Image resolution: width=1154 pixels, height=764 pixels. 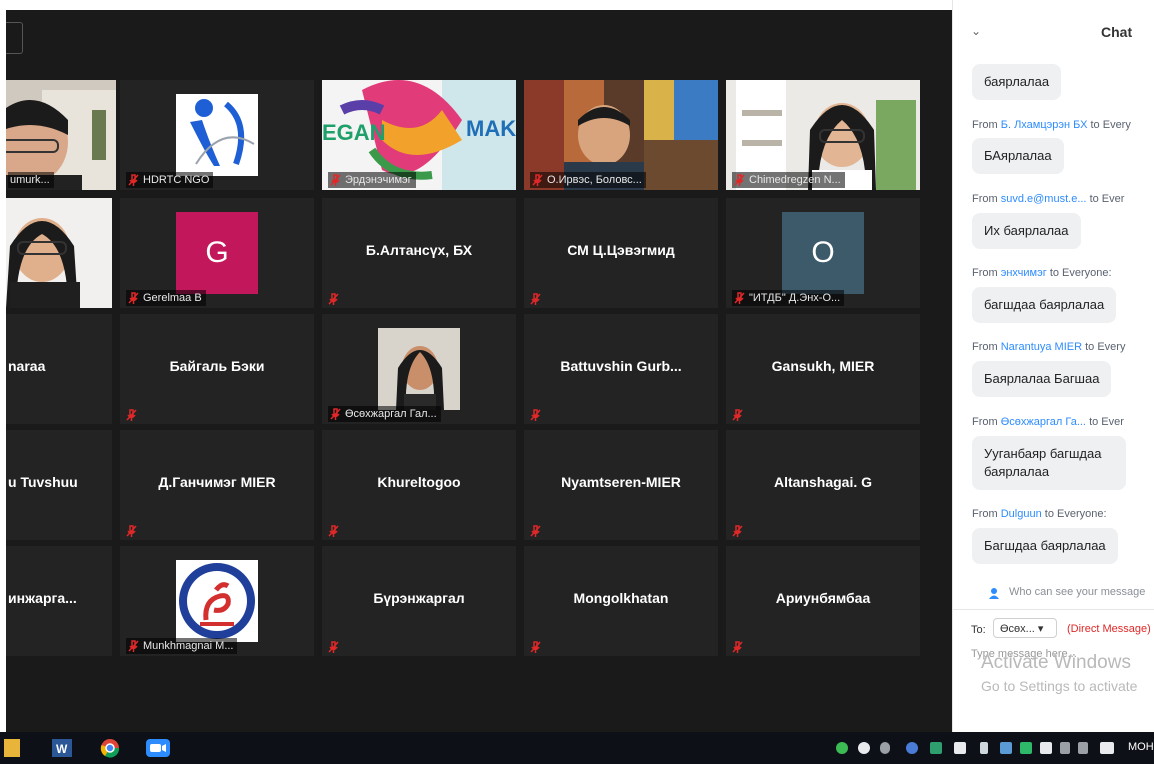 I want to click on to-label: To:, so click(x=978, y=630).